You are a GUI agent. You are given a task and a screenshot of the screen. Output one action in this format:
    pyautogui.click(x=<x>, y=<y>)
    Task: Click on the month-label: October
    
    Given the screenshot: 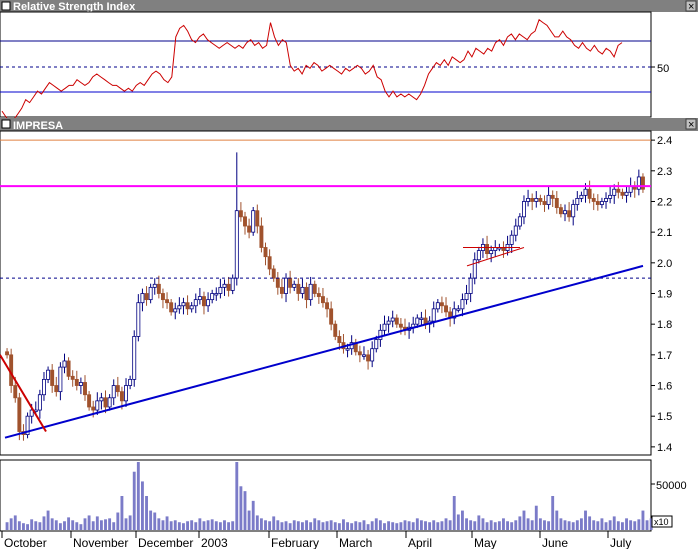 What is the action you would take?
    pyautogui.click(x=25, y=542)
    